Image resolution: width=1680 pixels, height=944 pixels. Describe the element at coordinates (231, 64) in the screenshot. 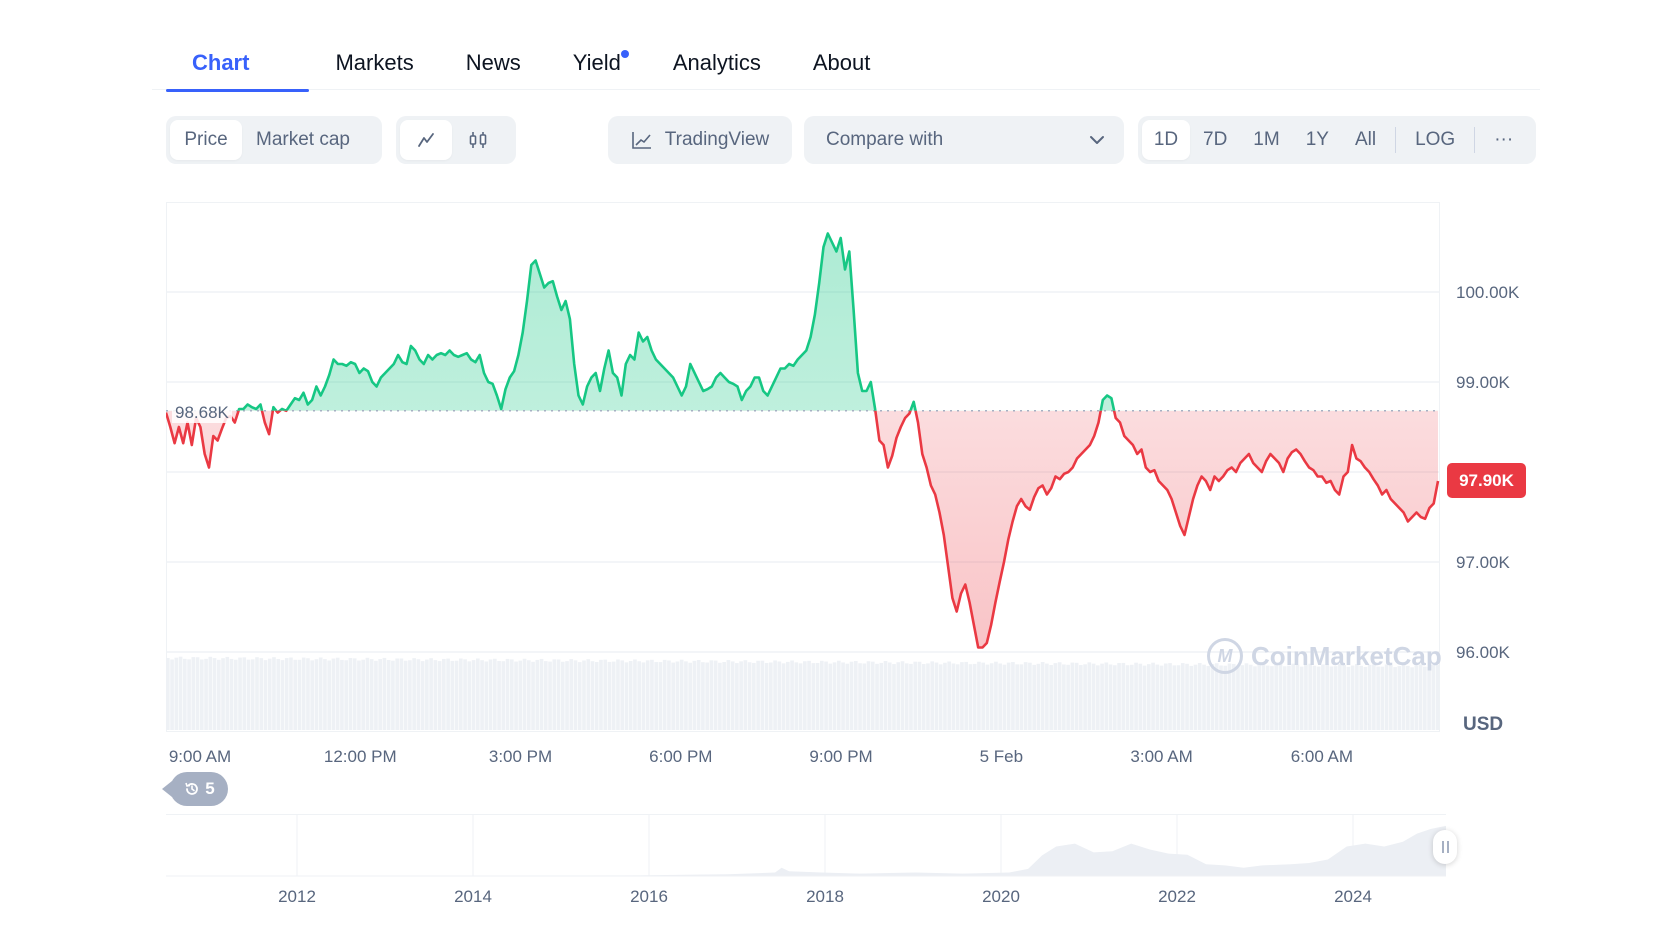

I see `tab-chart: Chart` at that location.